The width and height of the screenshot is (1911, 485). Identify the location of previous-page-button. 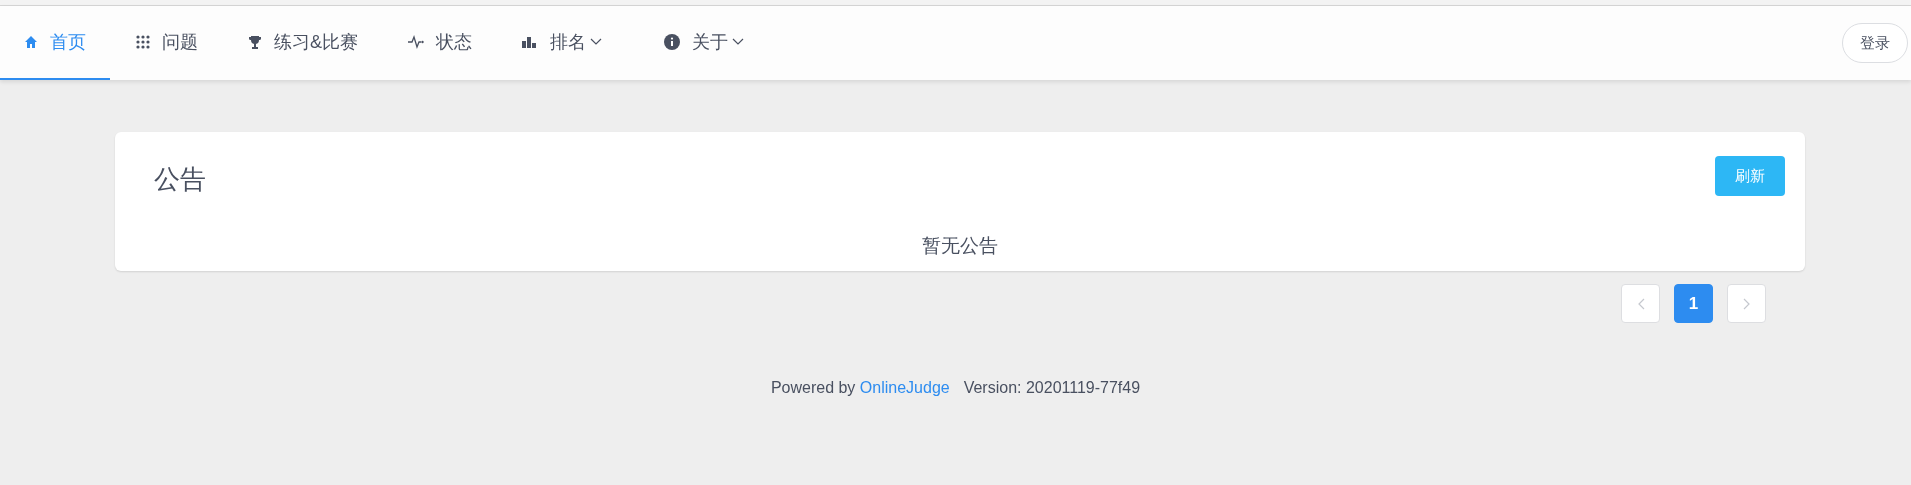
(1640, 303).